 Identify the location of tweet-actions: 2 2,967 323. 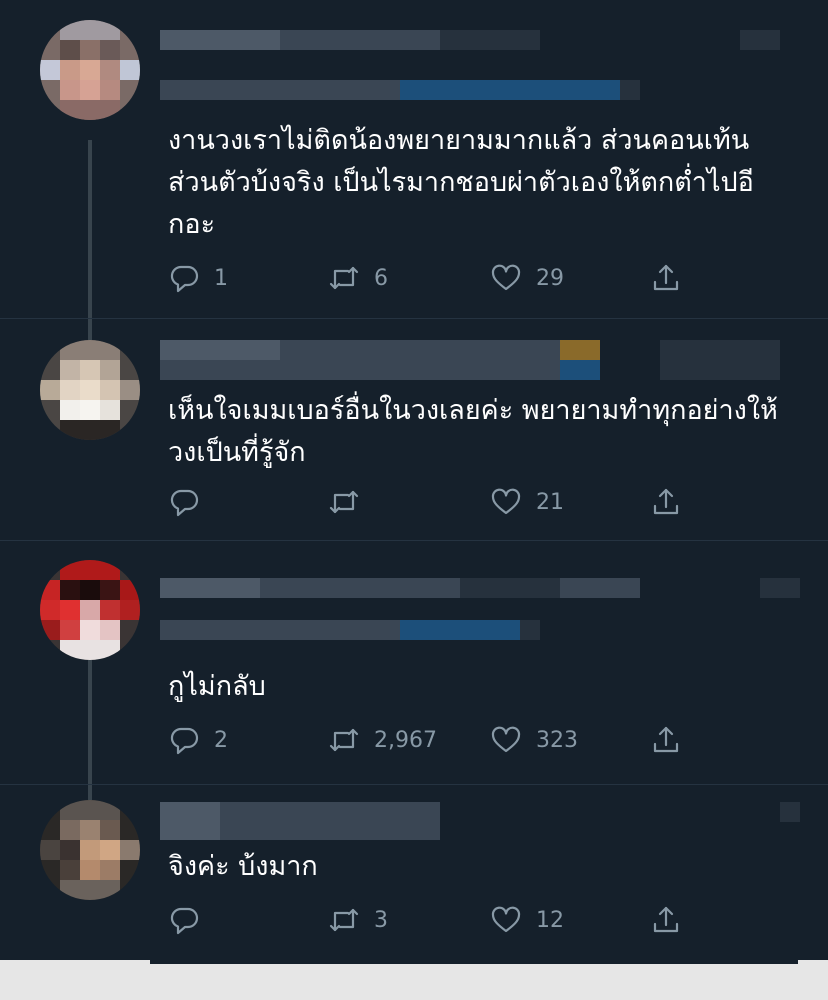
(414, 740).